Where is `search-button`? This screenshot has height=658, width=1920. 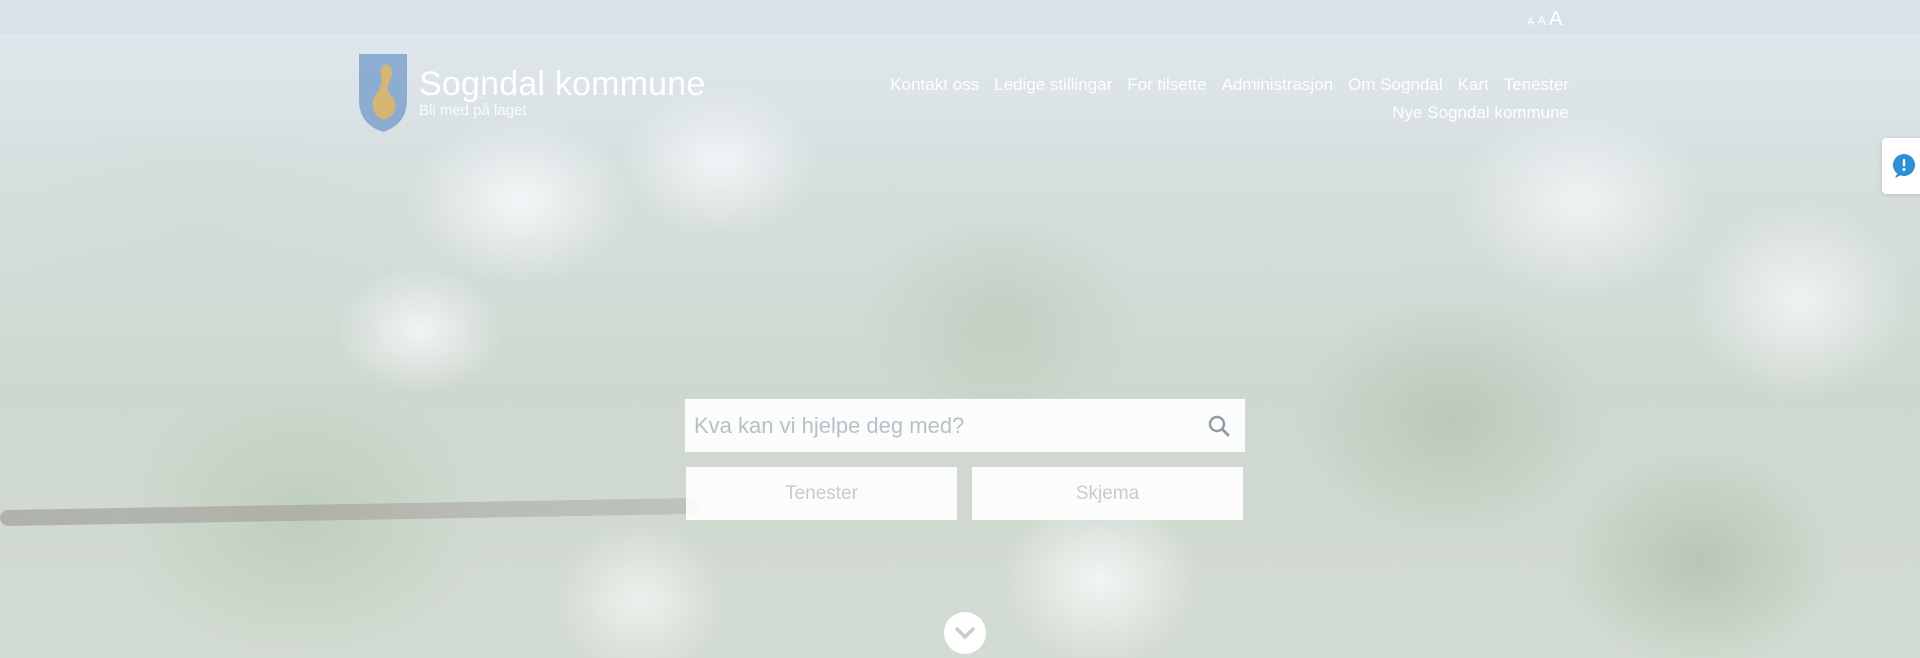
search-button is located at coordinates (1219, 425).